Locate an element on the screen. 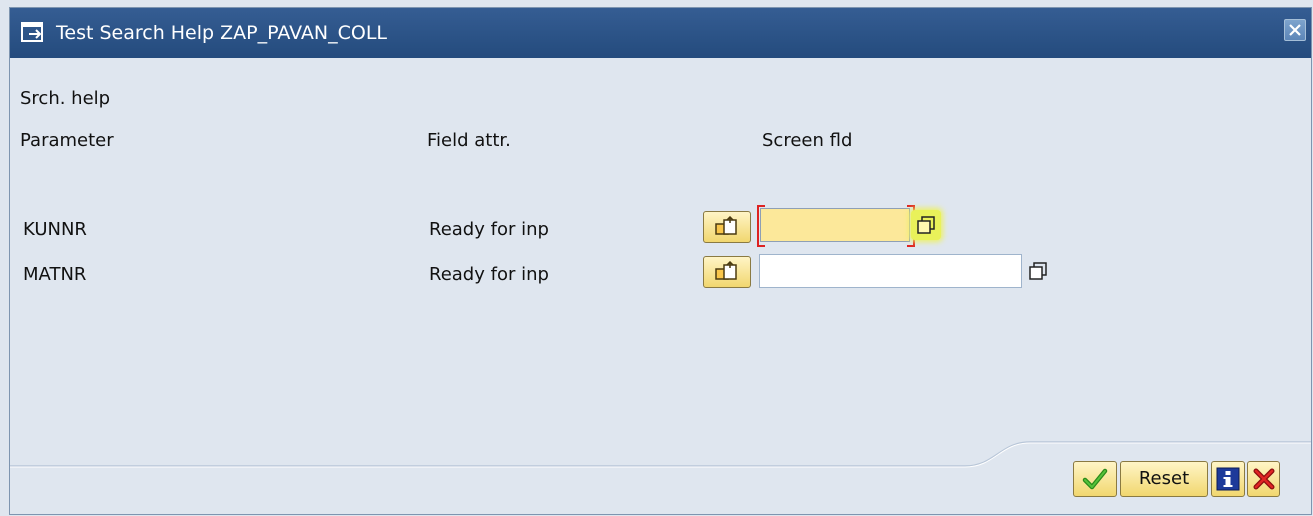 Image resolution: width=1313 pixels, height=516 pixels. parameter-label-kunnr: KUNNR is located at coordinates (55, 229).